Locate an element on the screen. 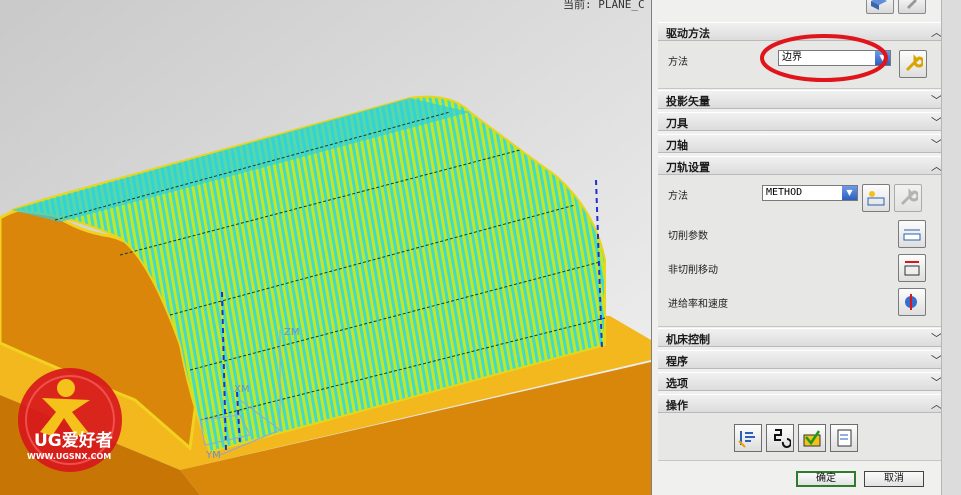  options-title: 选项 is located at coordinates (677, 383).